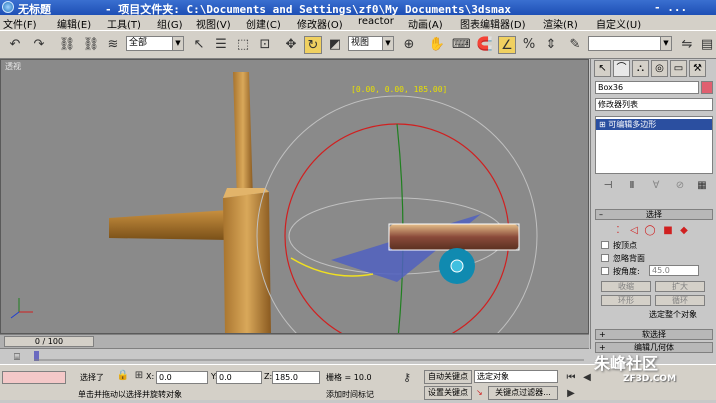  What do you see at coordinates (461, 45) in the screenshot?
I see `keyboard-shortcut-icon: ⌨` at bounding box center [461, 45].